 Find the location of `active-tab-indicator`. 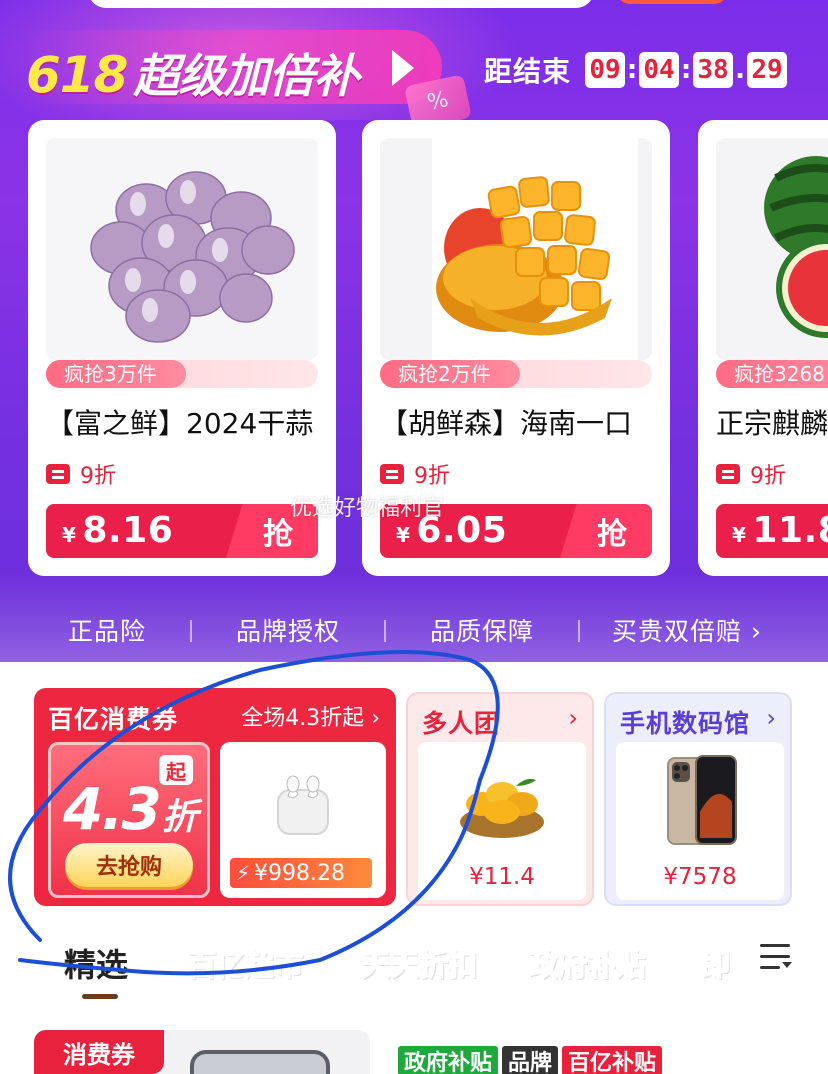

active-tab-indicator is located at coordinates (100, 996).